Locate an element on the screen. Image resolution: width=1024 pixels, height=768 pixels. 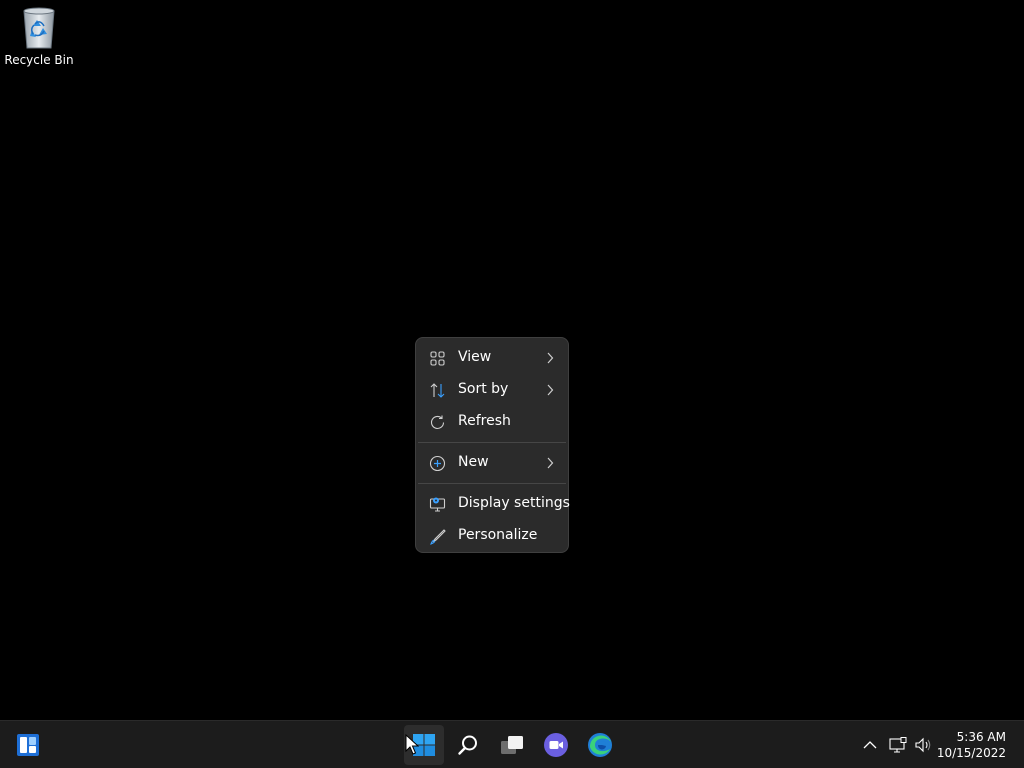
sort-icon is located at coordinates (437, 390).